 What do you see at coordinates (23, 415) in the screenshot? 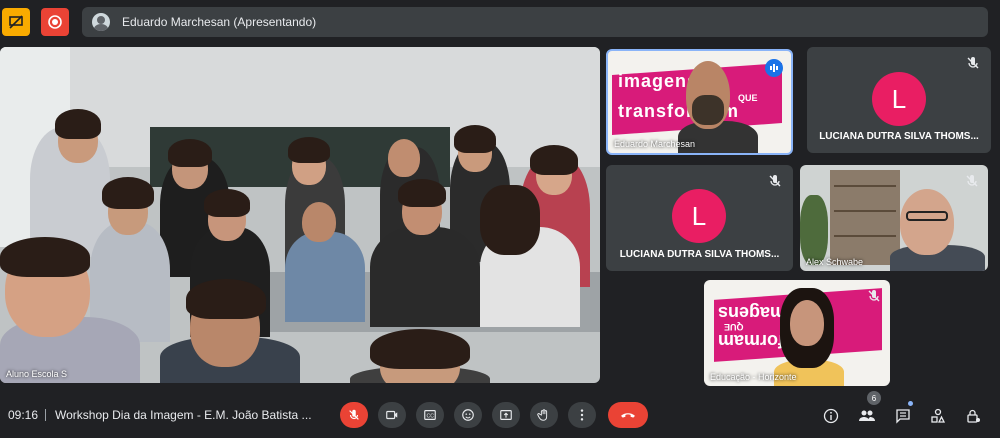
I see `clock-time: 09:16` at bounding box center [23, 415].